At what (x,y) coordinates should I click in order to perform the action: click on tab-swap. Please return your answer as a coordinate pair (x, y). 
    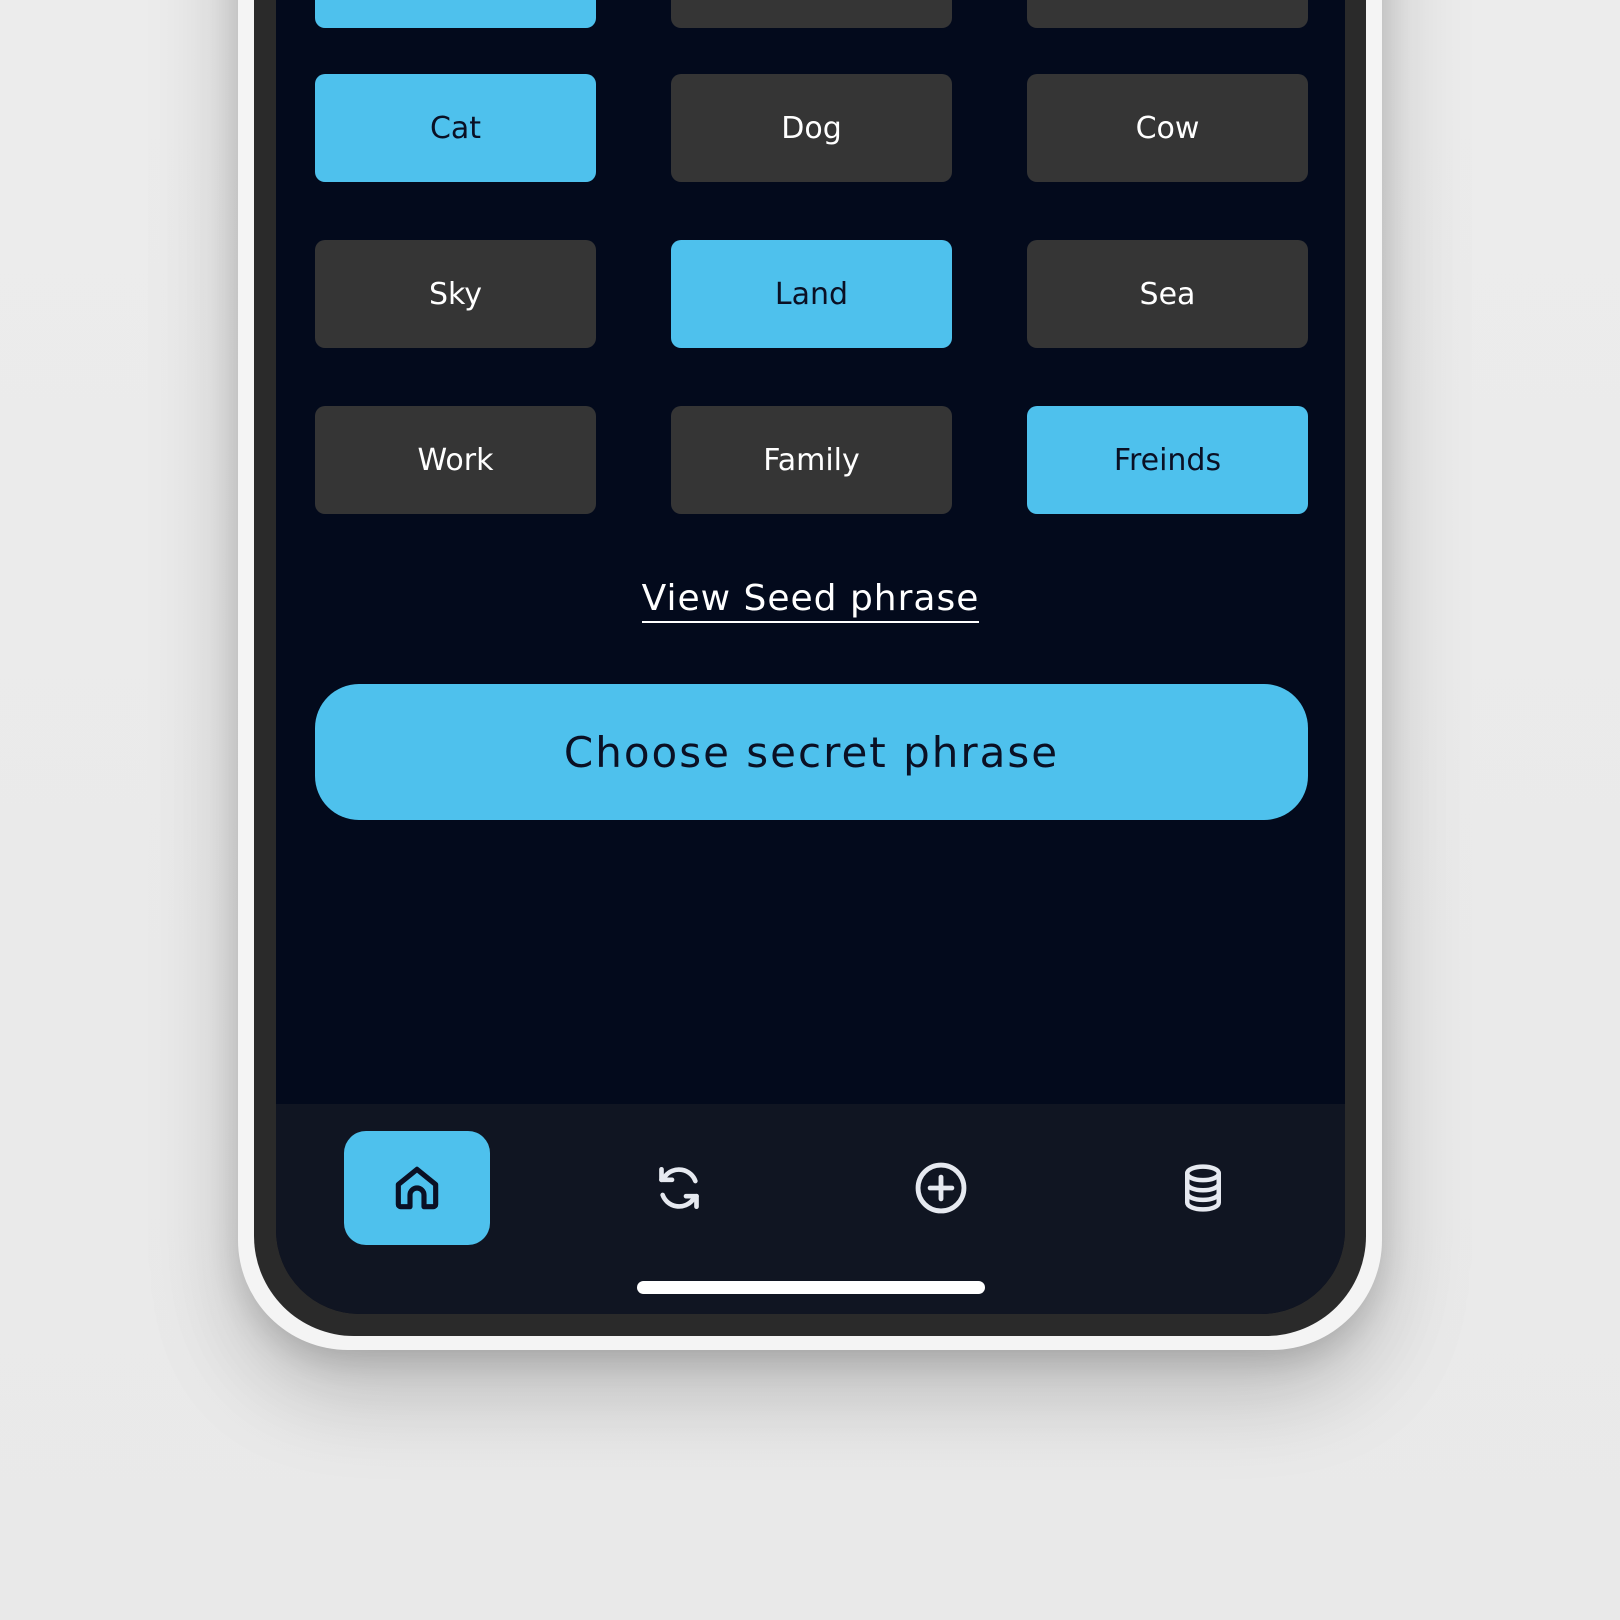
    Looking at the image, I should click on (679, 1188).